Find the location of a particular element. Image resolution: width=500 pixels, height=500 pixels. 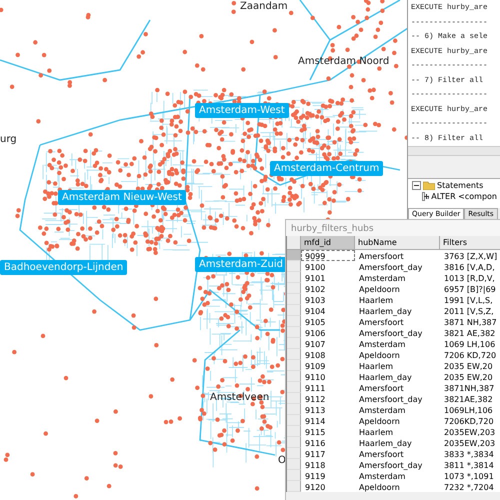

window-title: hurby_filters_hubs is located at coordinates (393, 228).